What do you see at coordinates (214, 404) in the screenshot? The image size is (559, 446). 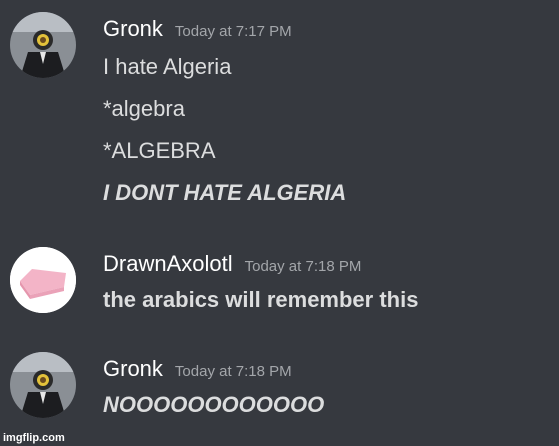 I see `message-text: NOOOOOOOOOOOO` at bounding box center [214, 404].